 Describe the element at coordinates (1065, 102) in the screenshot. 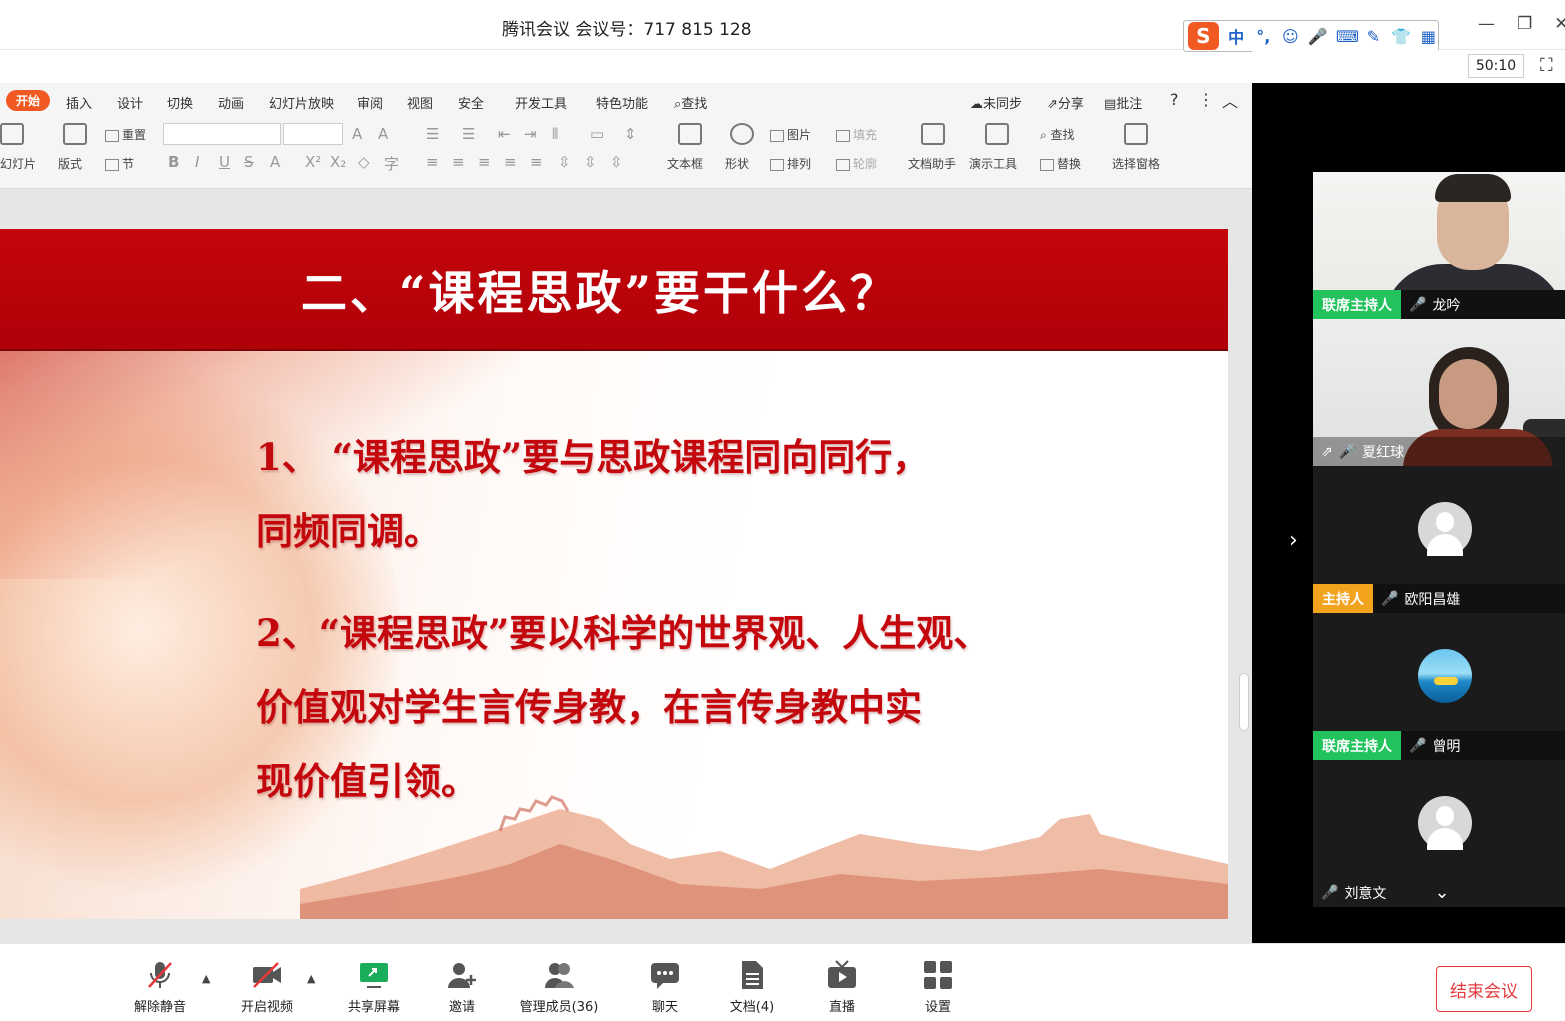

I see `share-button: ⇗分享` at that location.